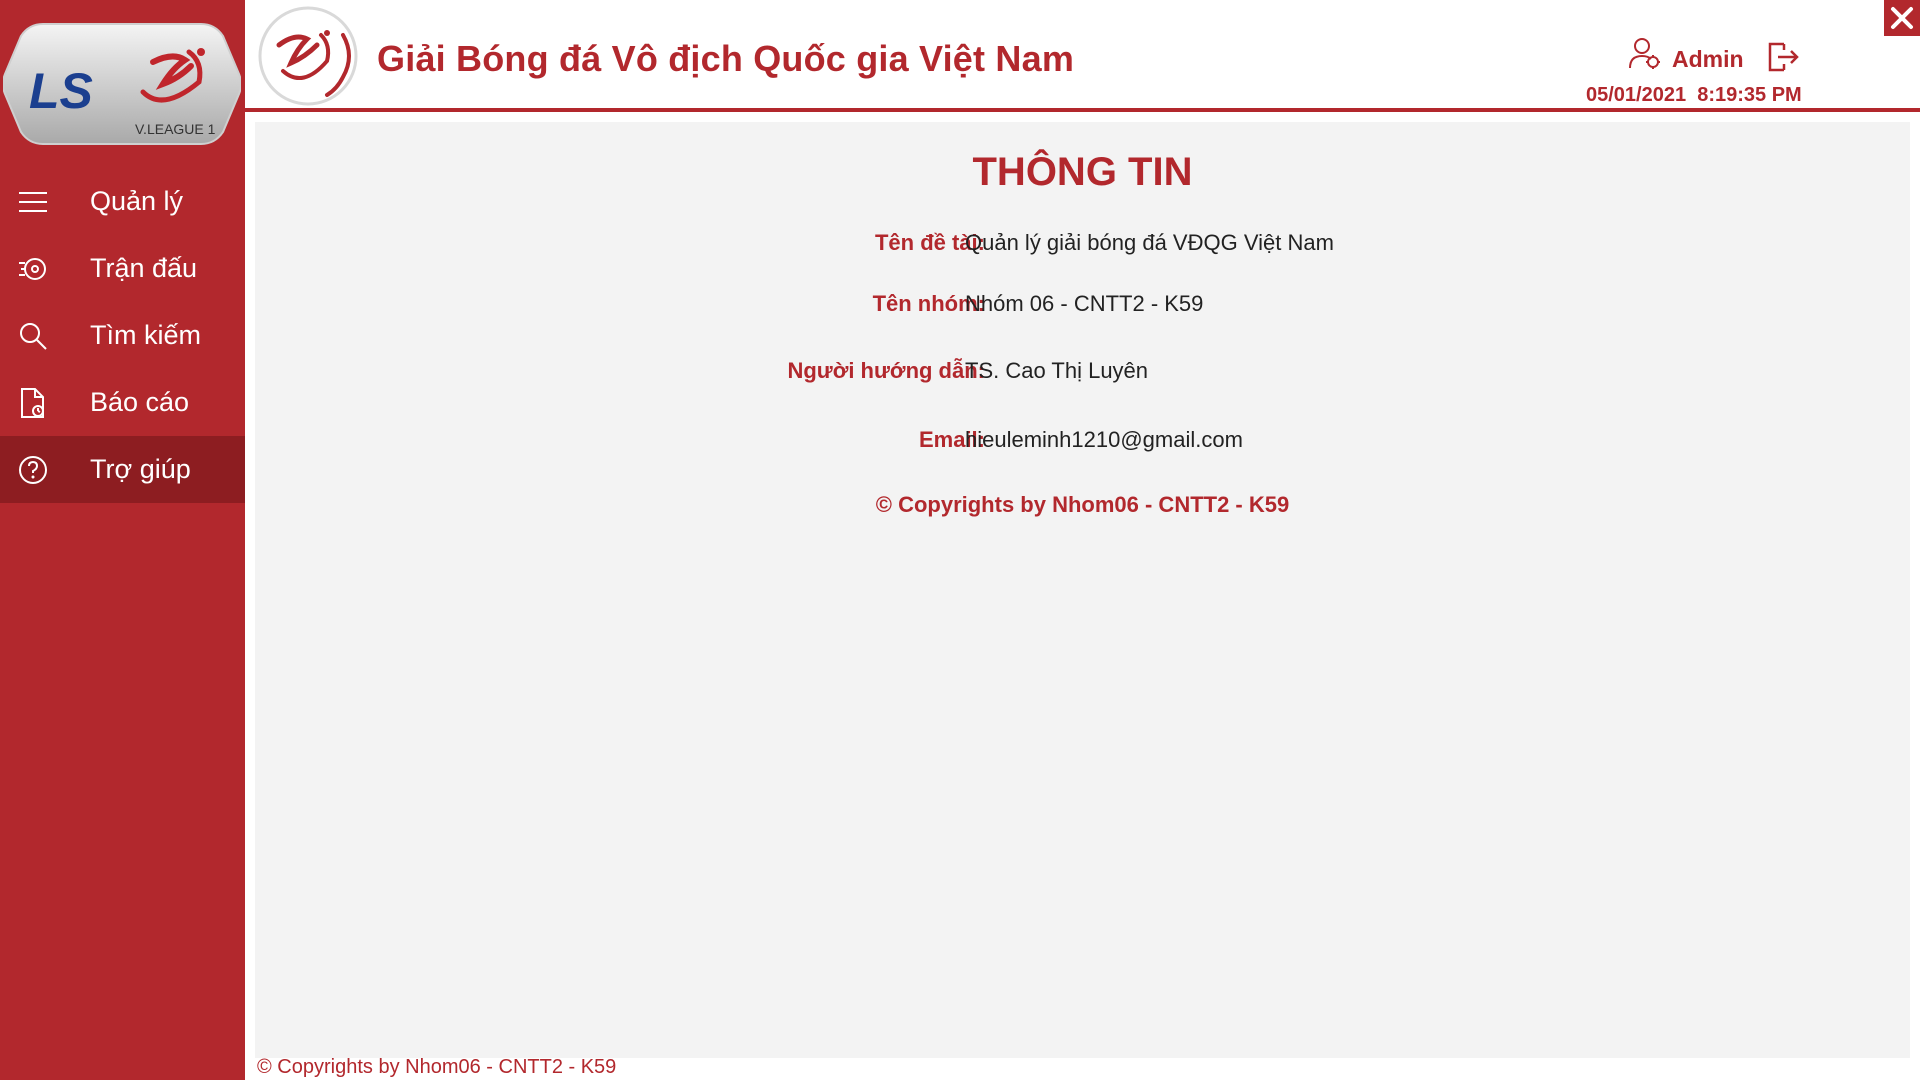 Image resolution: width=1920 pixels, height=1080 pixels. Describe the element at coordinates (1084, 303) in the screenshot. I see `info-value: Nhóm 06 - CNTT2 - K59` at that location.